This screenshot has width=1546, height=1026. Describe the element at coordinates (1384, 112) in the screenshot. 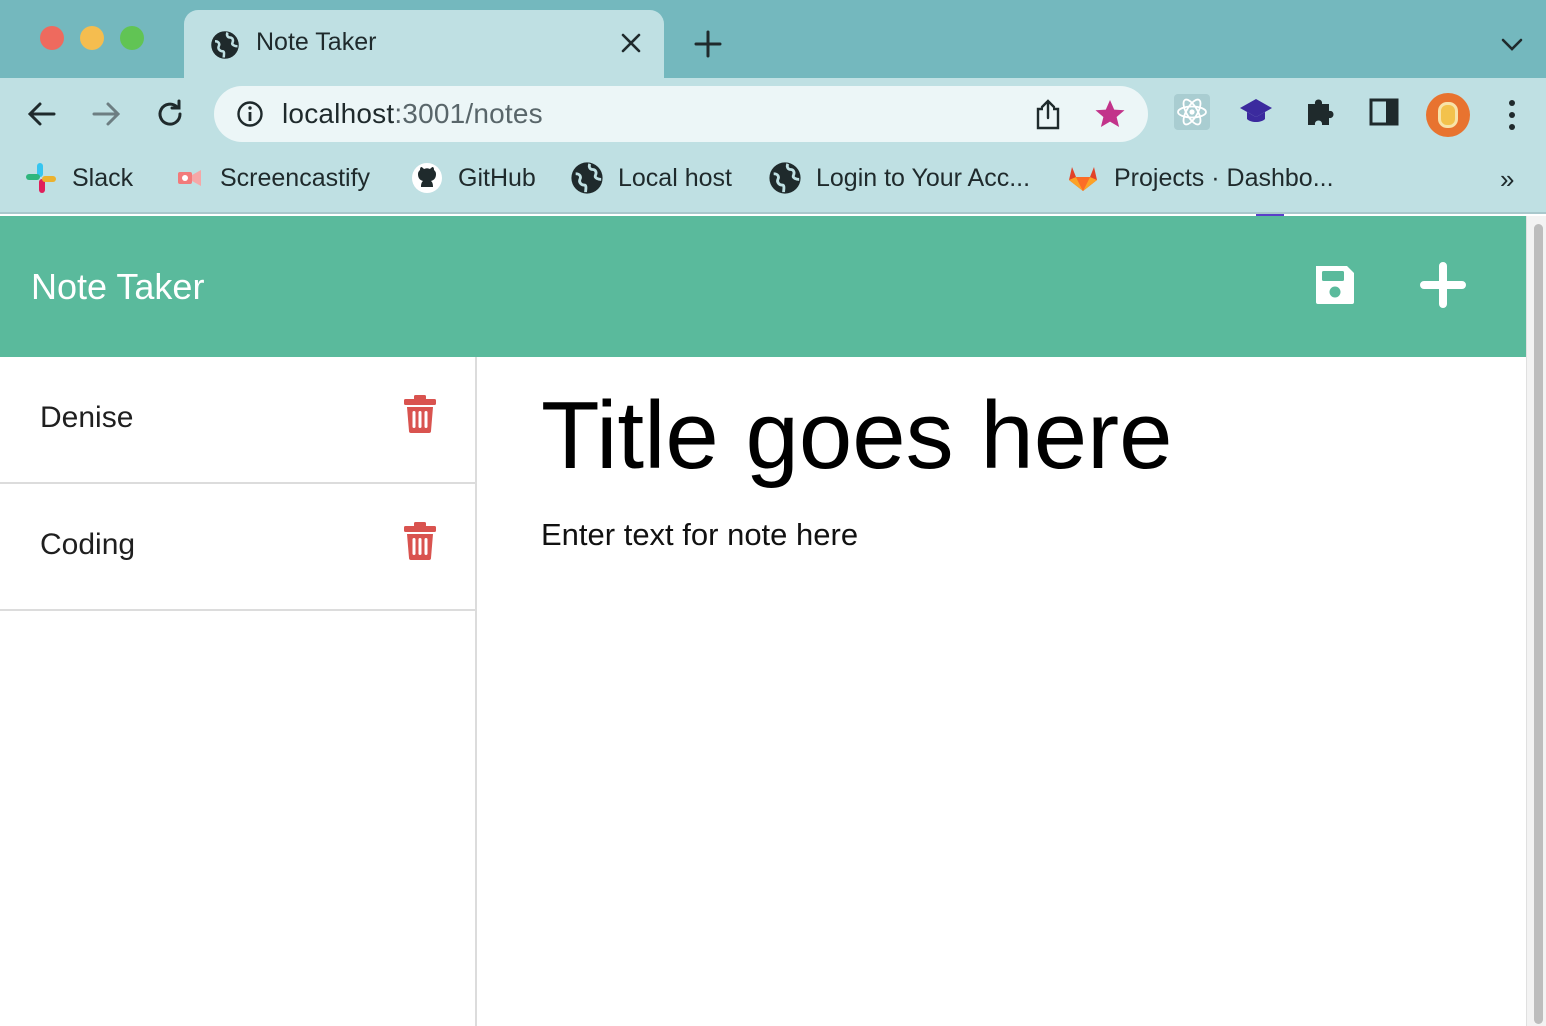

I see `side-panel-icon` at that location.